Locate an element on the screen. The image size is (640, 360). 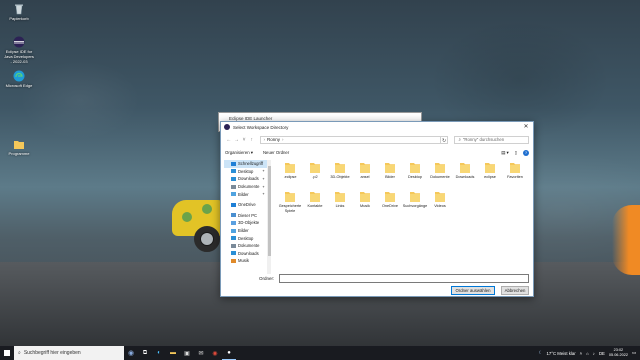
file-item: Dokumente is located at coordinates (440, 170).